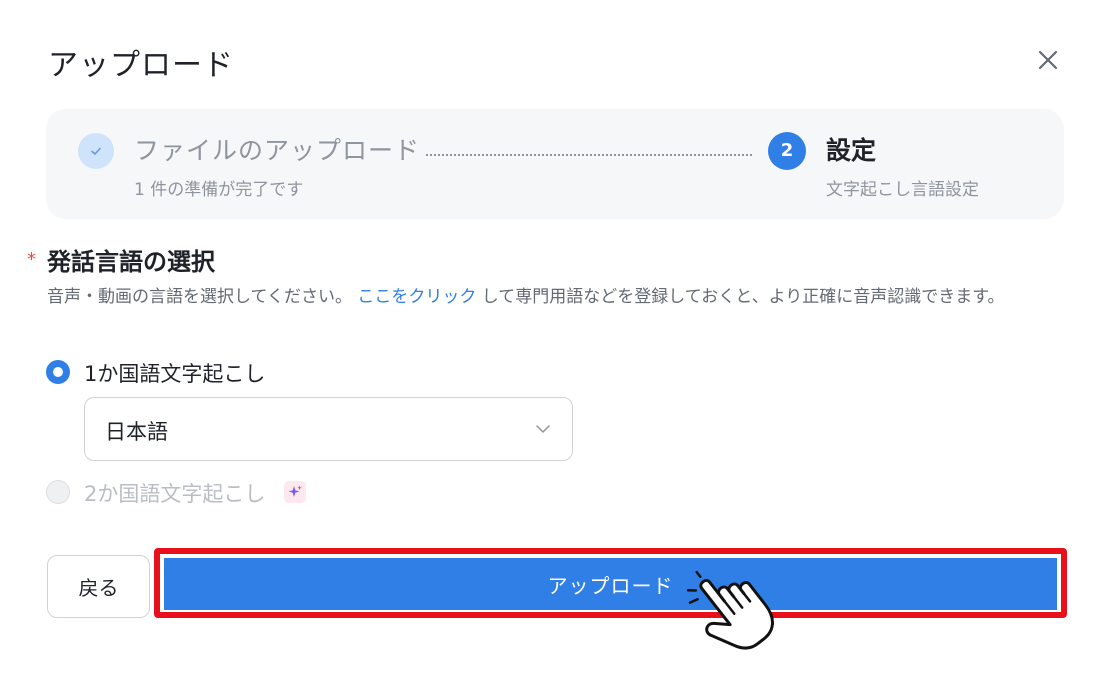  What do you see at coordinates (295, 492) in the screenshot?
I see `ai-sparkle-icon` at bounding box center [295, 492].